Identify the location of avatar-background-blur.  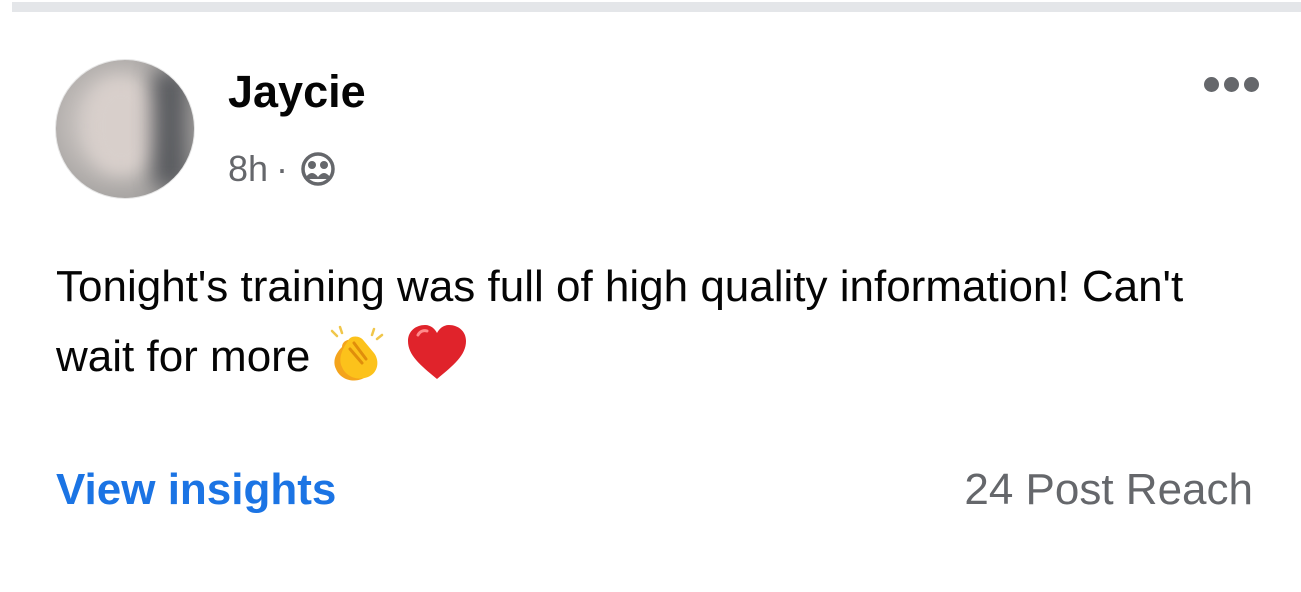
(170, 129).